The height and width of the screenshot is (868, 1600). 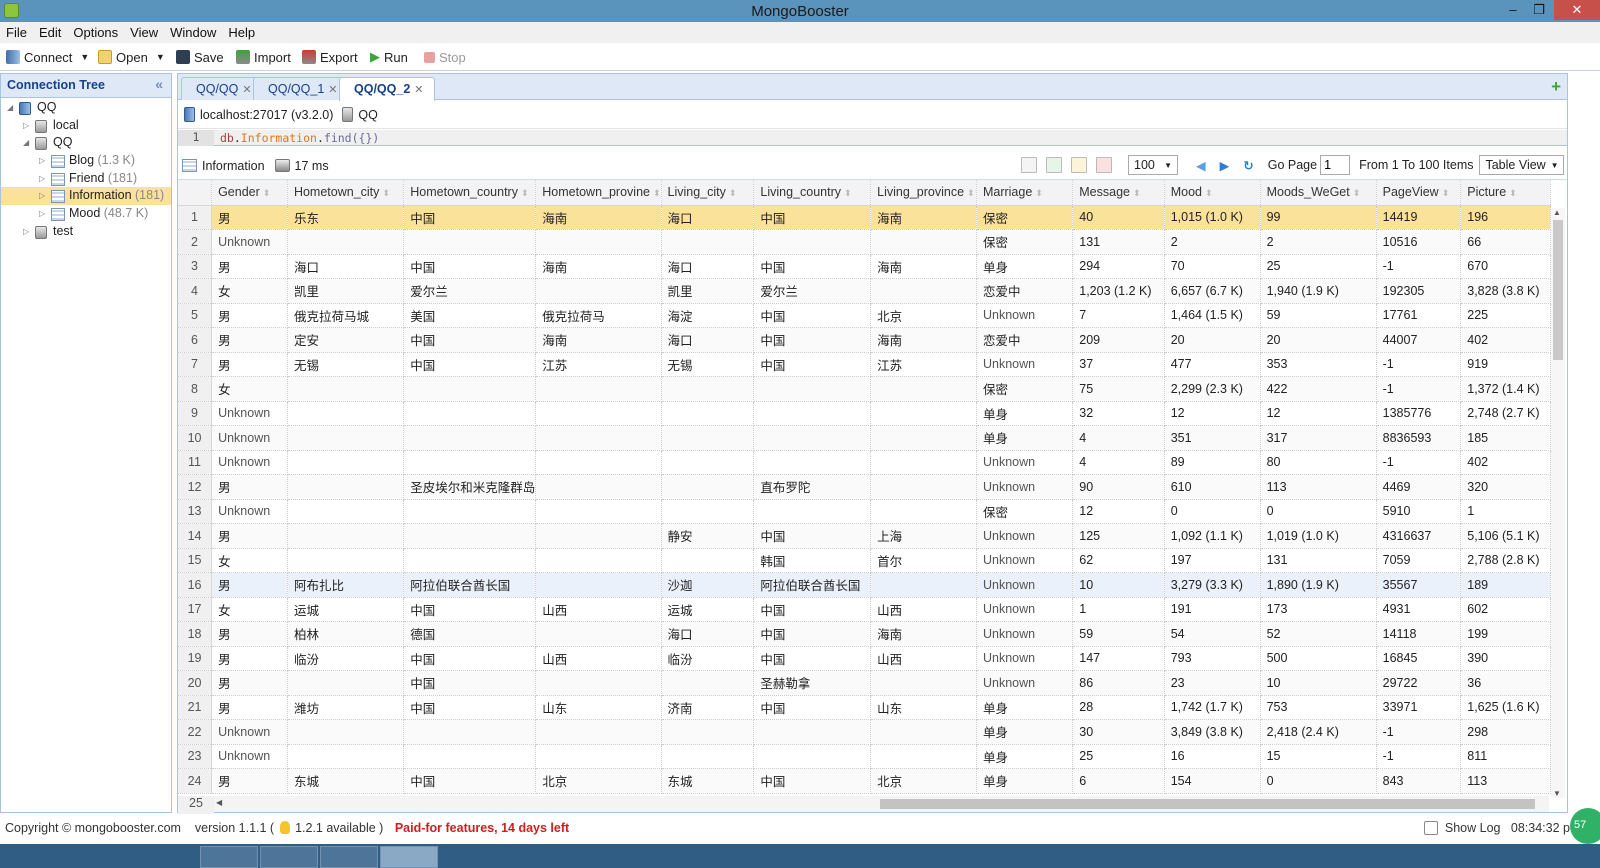 What do you see at coordinates (1118, 291) in the screenshot?
I see `table-cell: 1,203 (1.2 K)` at bounding box center [1118, 291].